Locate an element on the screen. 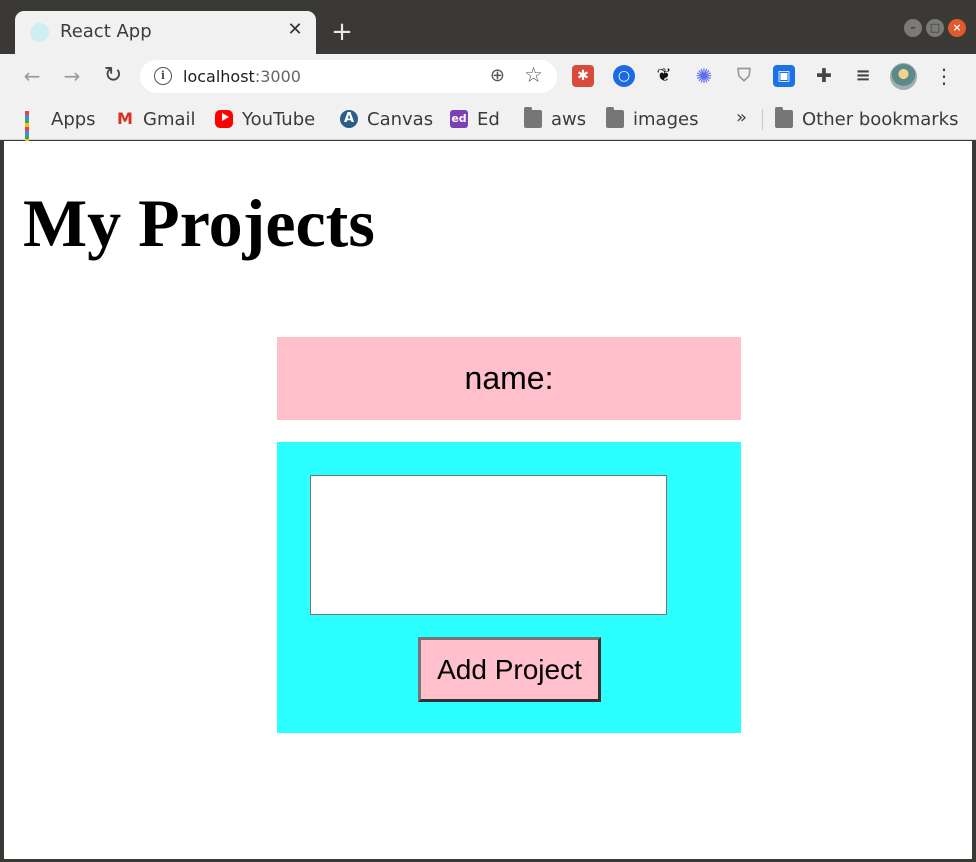  new-tab-button: + is located at coordinates (342, 32).